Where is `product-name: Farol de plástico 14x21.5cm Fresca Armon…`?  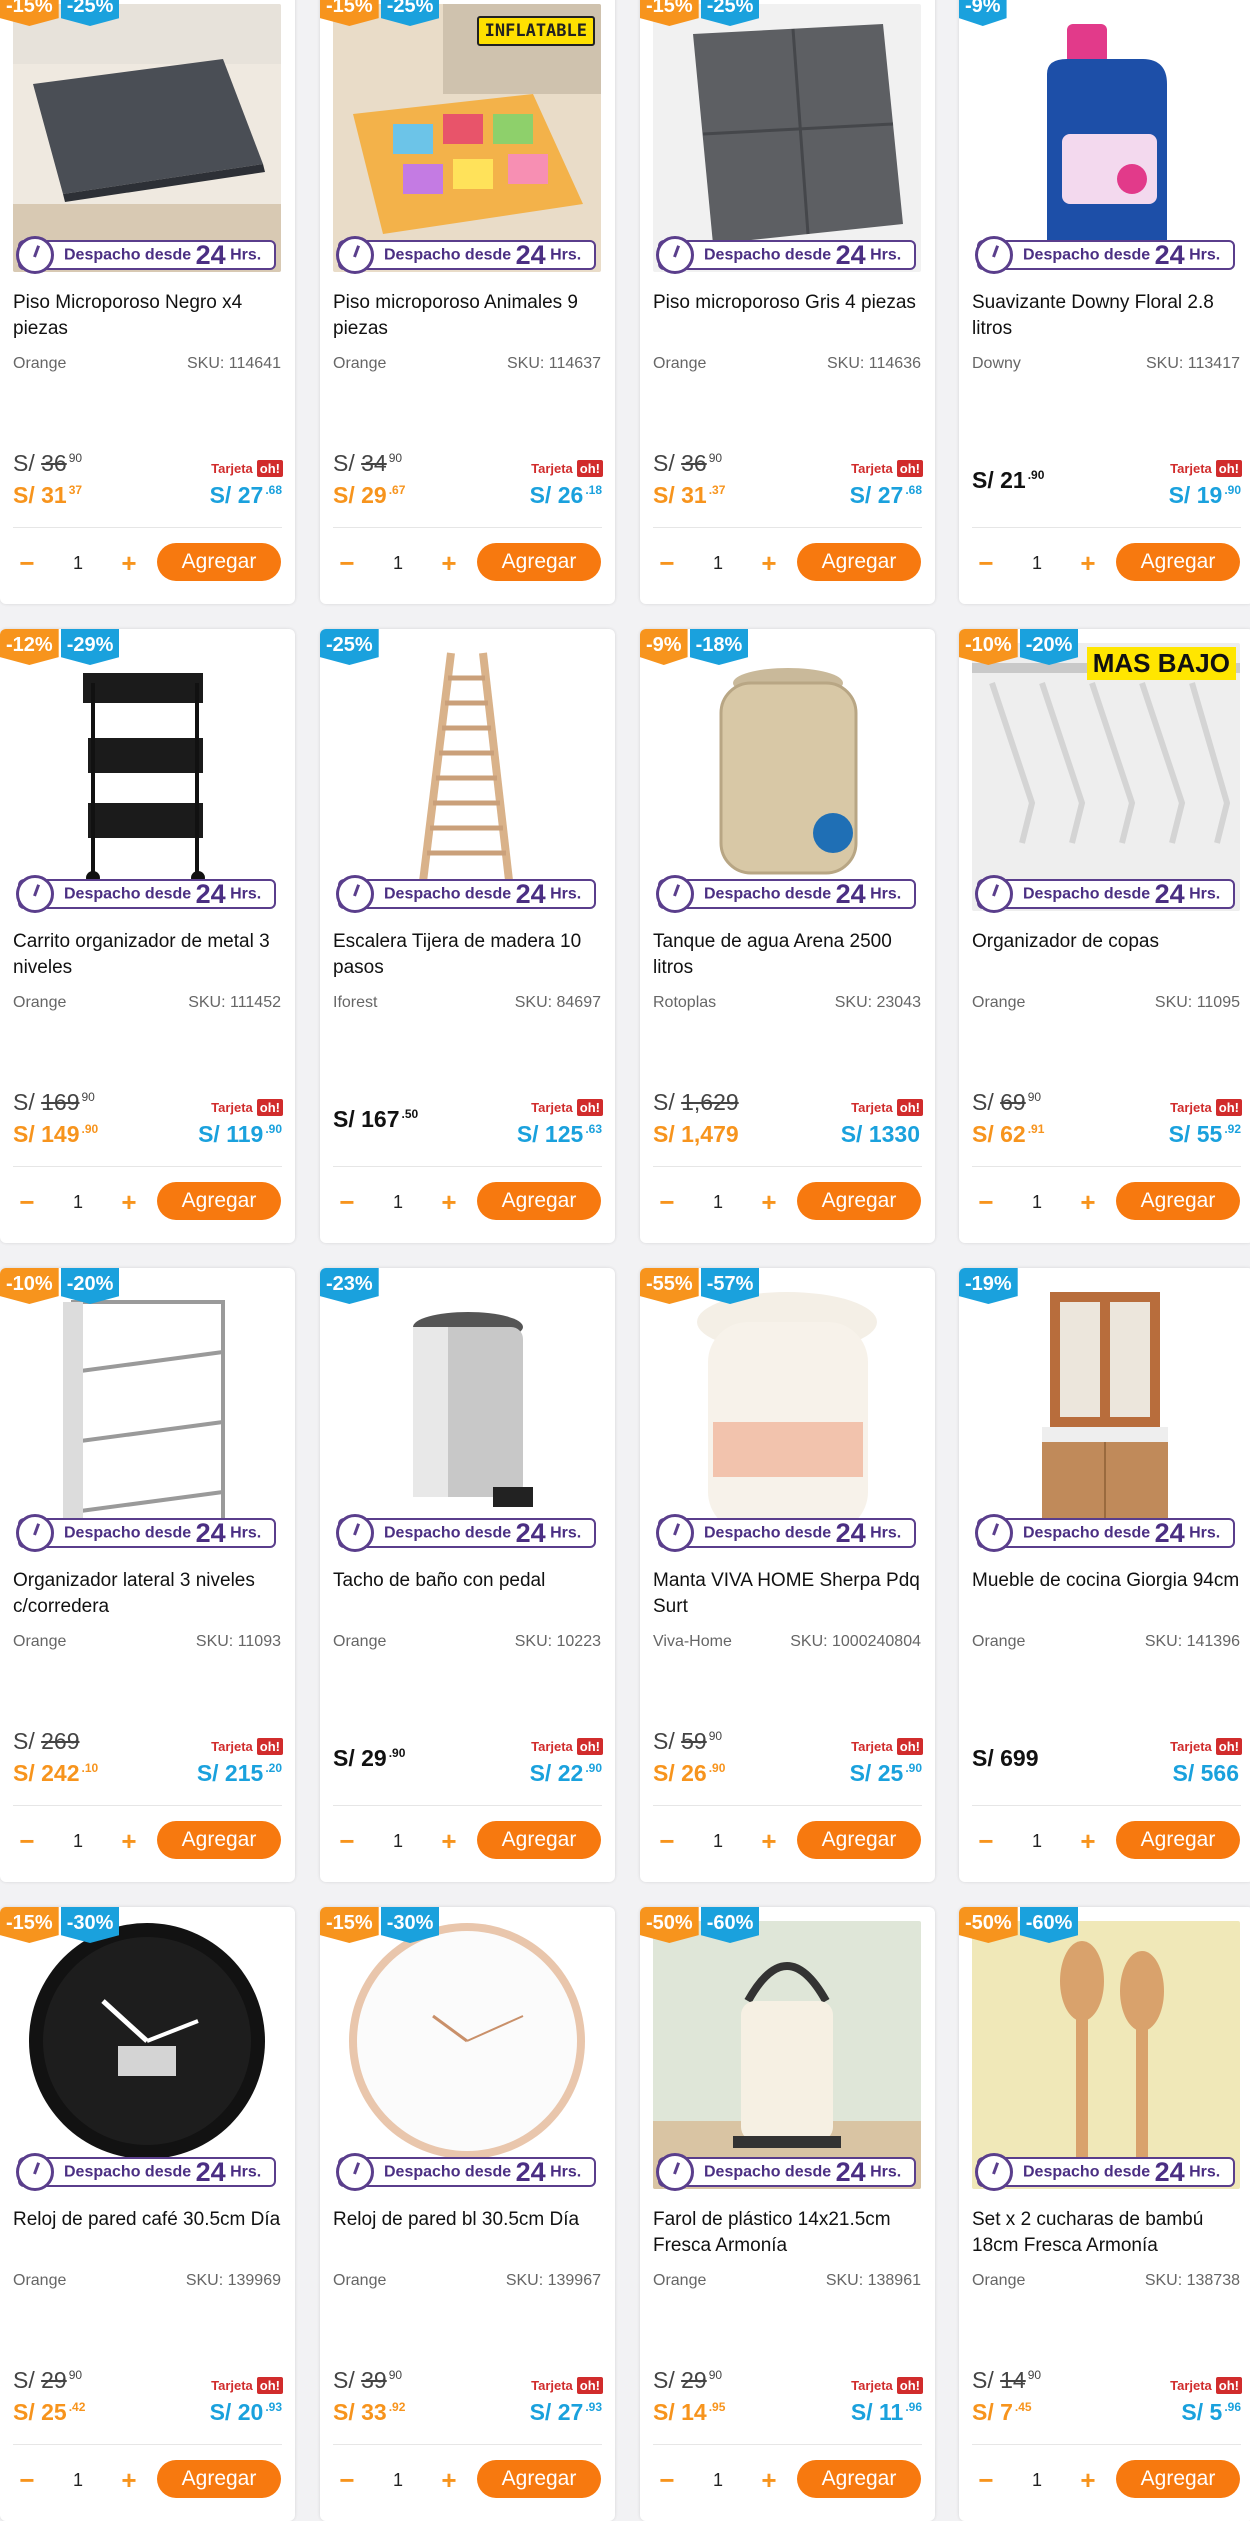
product-name: Farol de plástico 14x21.5cm Fresca Armon… is located at coordinates (788, 2233).